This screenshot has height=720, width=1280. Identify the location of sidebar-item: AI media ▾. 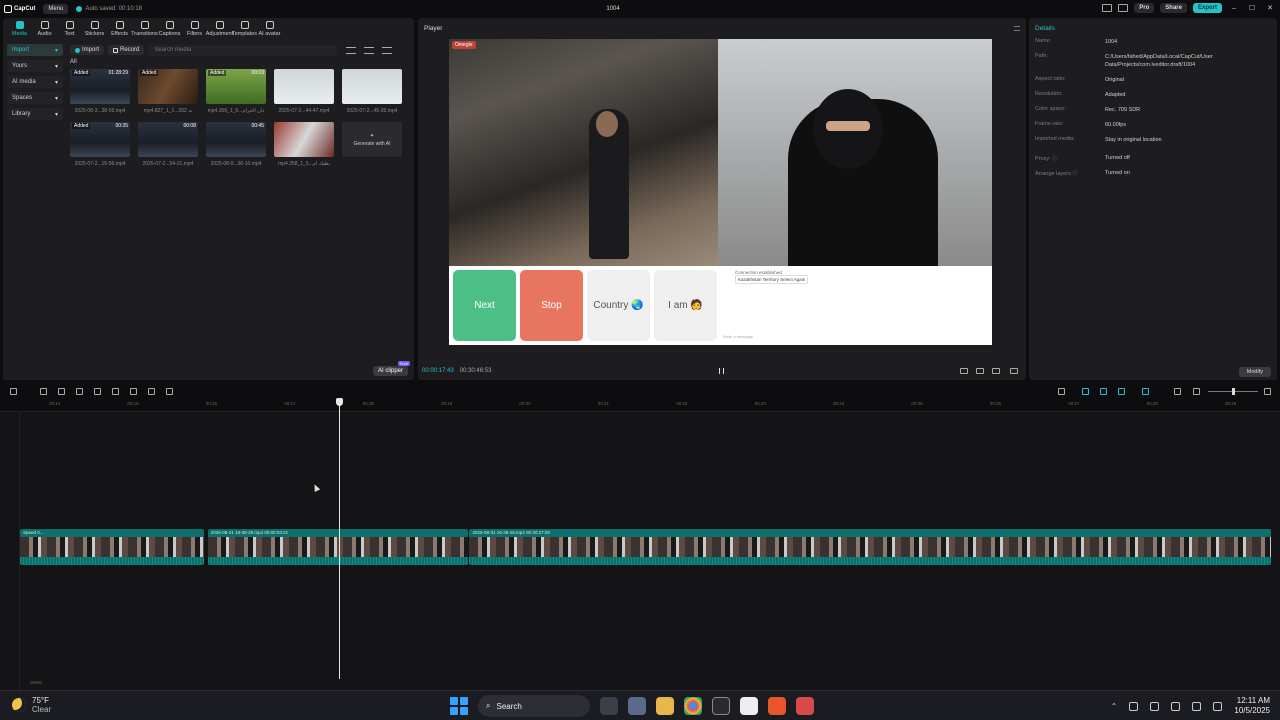
(35, 82).